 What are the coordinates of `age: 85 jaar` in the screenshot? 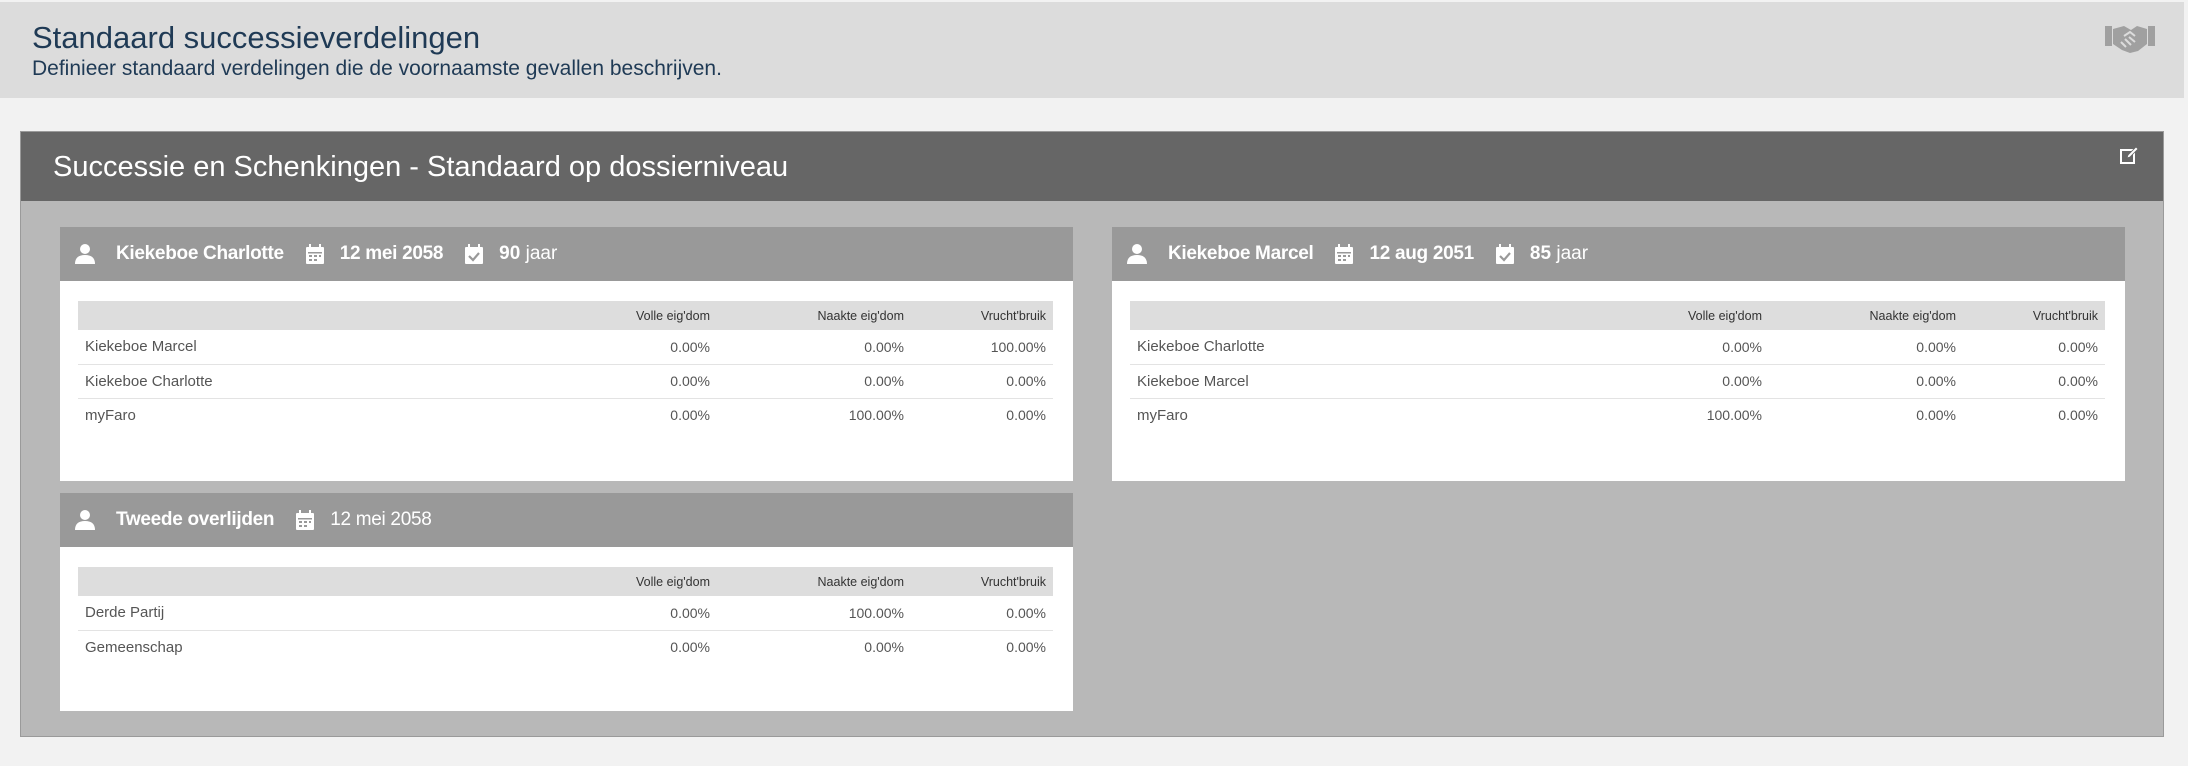 It's located at (1559, 253).